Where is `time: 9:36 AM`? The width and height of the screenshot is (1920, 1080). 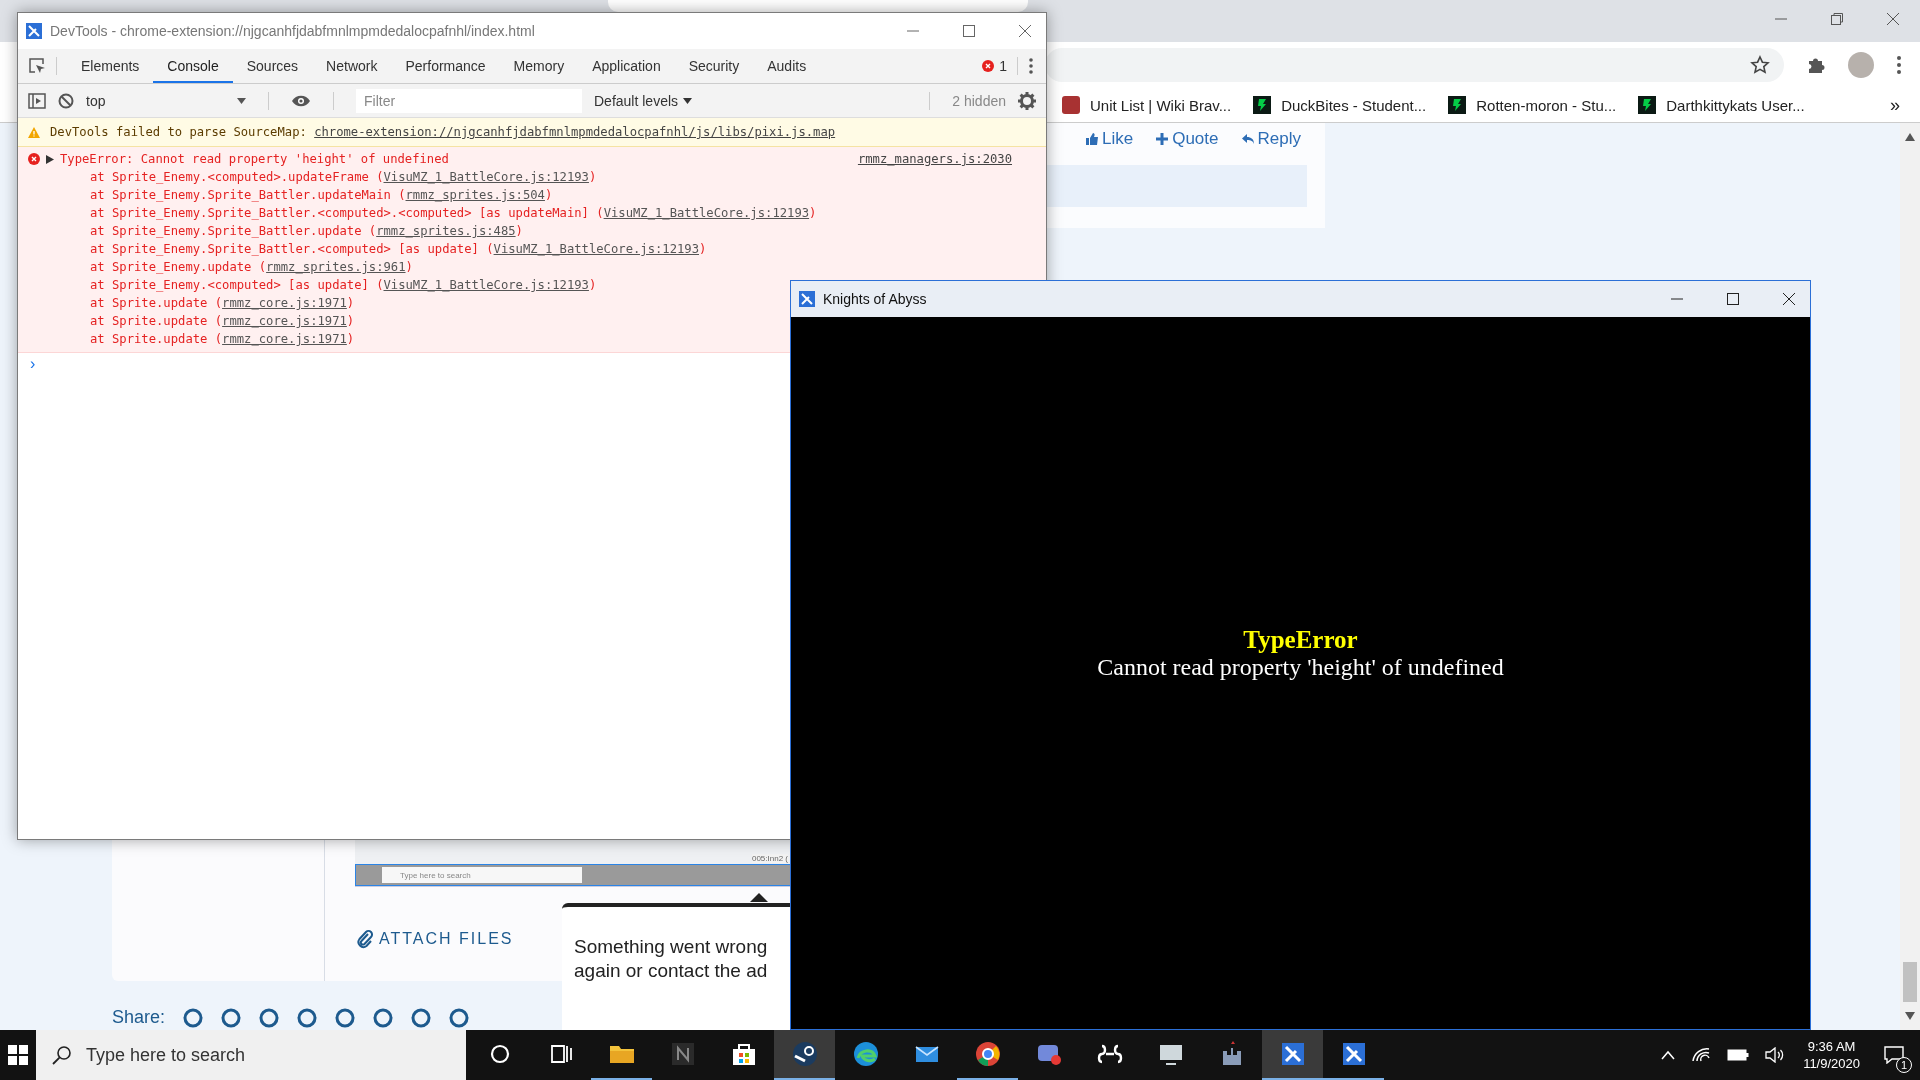
time: 9:36 AM is located at coordinates (1831, 1046).